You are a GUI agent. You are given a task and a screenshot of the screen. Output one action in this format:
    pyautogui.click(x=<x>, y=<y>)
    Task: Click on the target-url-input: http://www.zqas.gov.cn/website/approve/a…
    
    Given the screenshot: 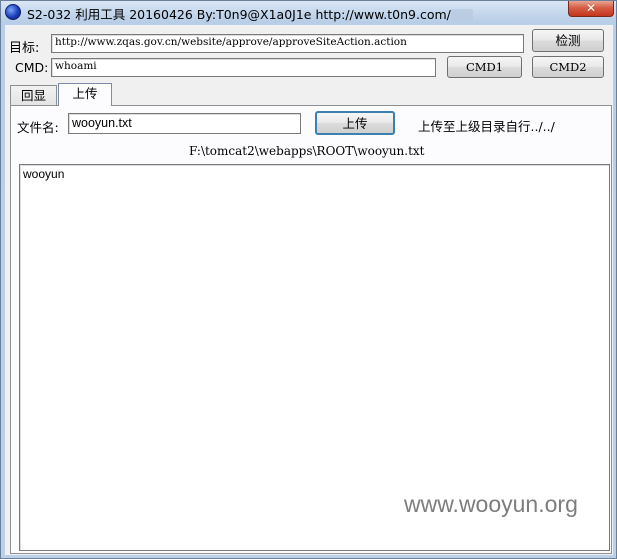 What is the action you would take?
    pyautogui.click(x=287, y=43)
    